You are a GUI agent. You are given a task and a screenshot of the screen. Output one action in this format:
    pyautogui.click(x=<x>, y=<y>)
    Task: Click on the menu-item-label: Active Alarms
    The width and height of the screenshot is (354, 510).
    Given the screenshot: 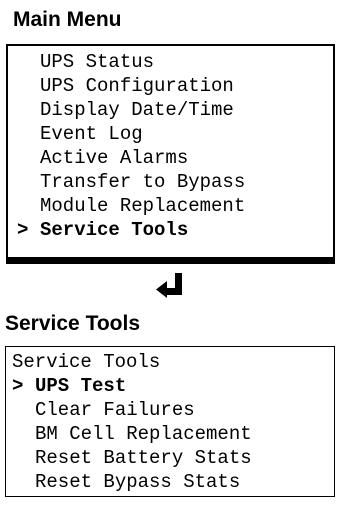 What is the action you would take?
    pyautogui.click(x=114, y=158)
    